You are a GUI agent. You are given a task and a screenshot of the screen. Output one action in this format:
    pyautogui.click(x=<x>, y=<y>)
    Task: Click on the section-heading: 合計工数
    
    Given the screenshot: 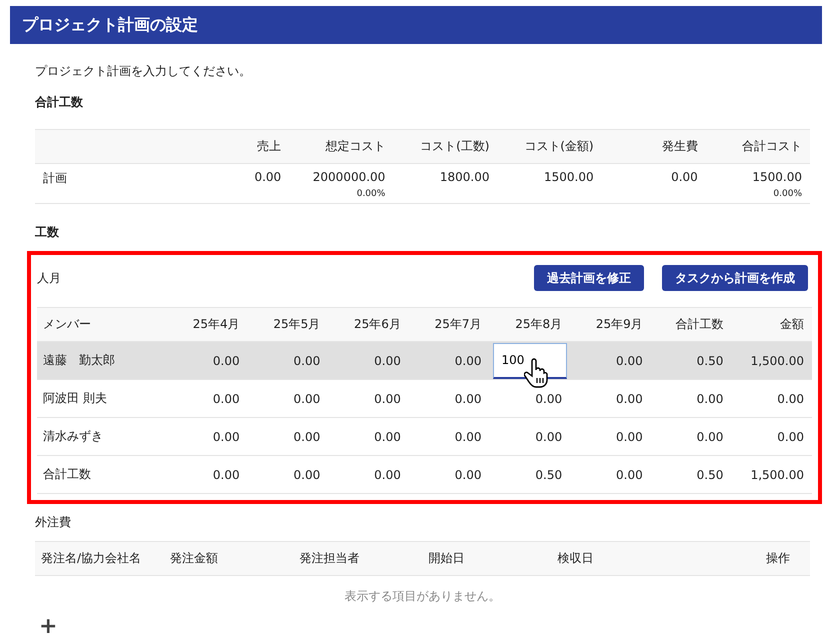 What is the action you would take?
    pyautogui.click(x=59, y=102)
    